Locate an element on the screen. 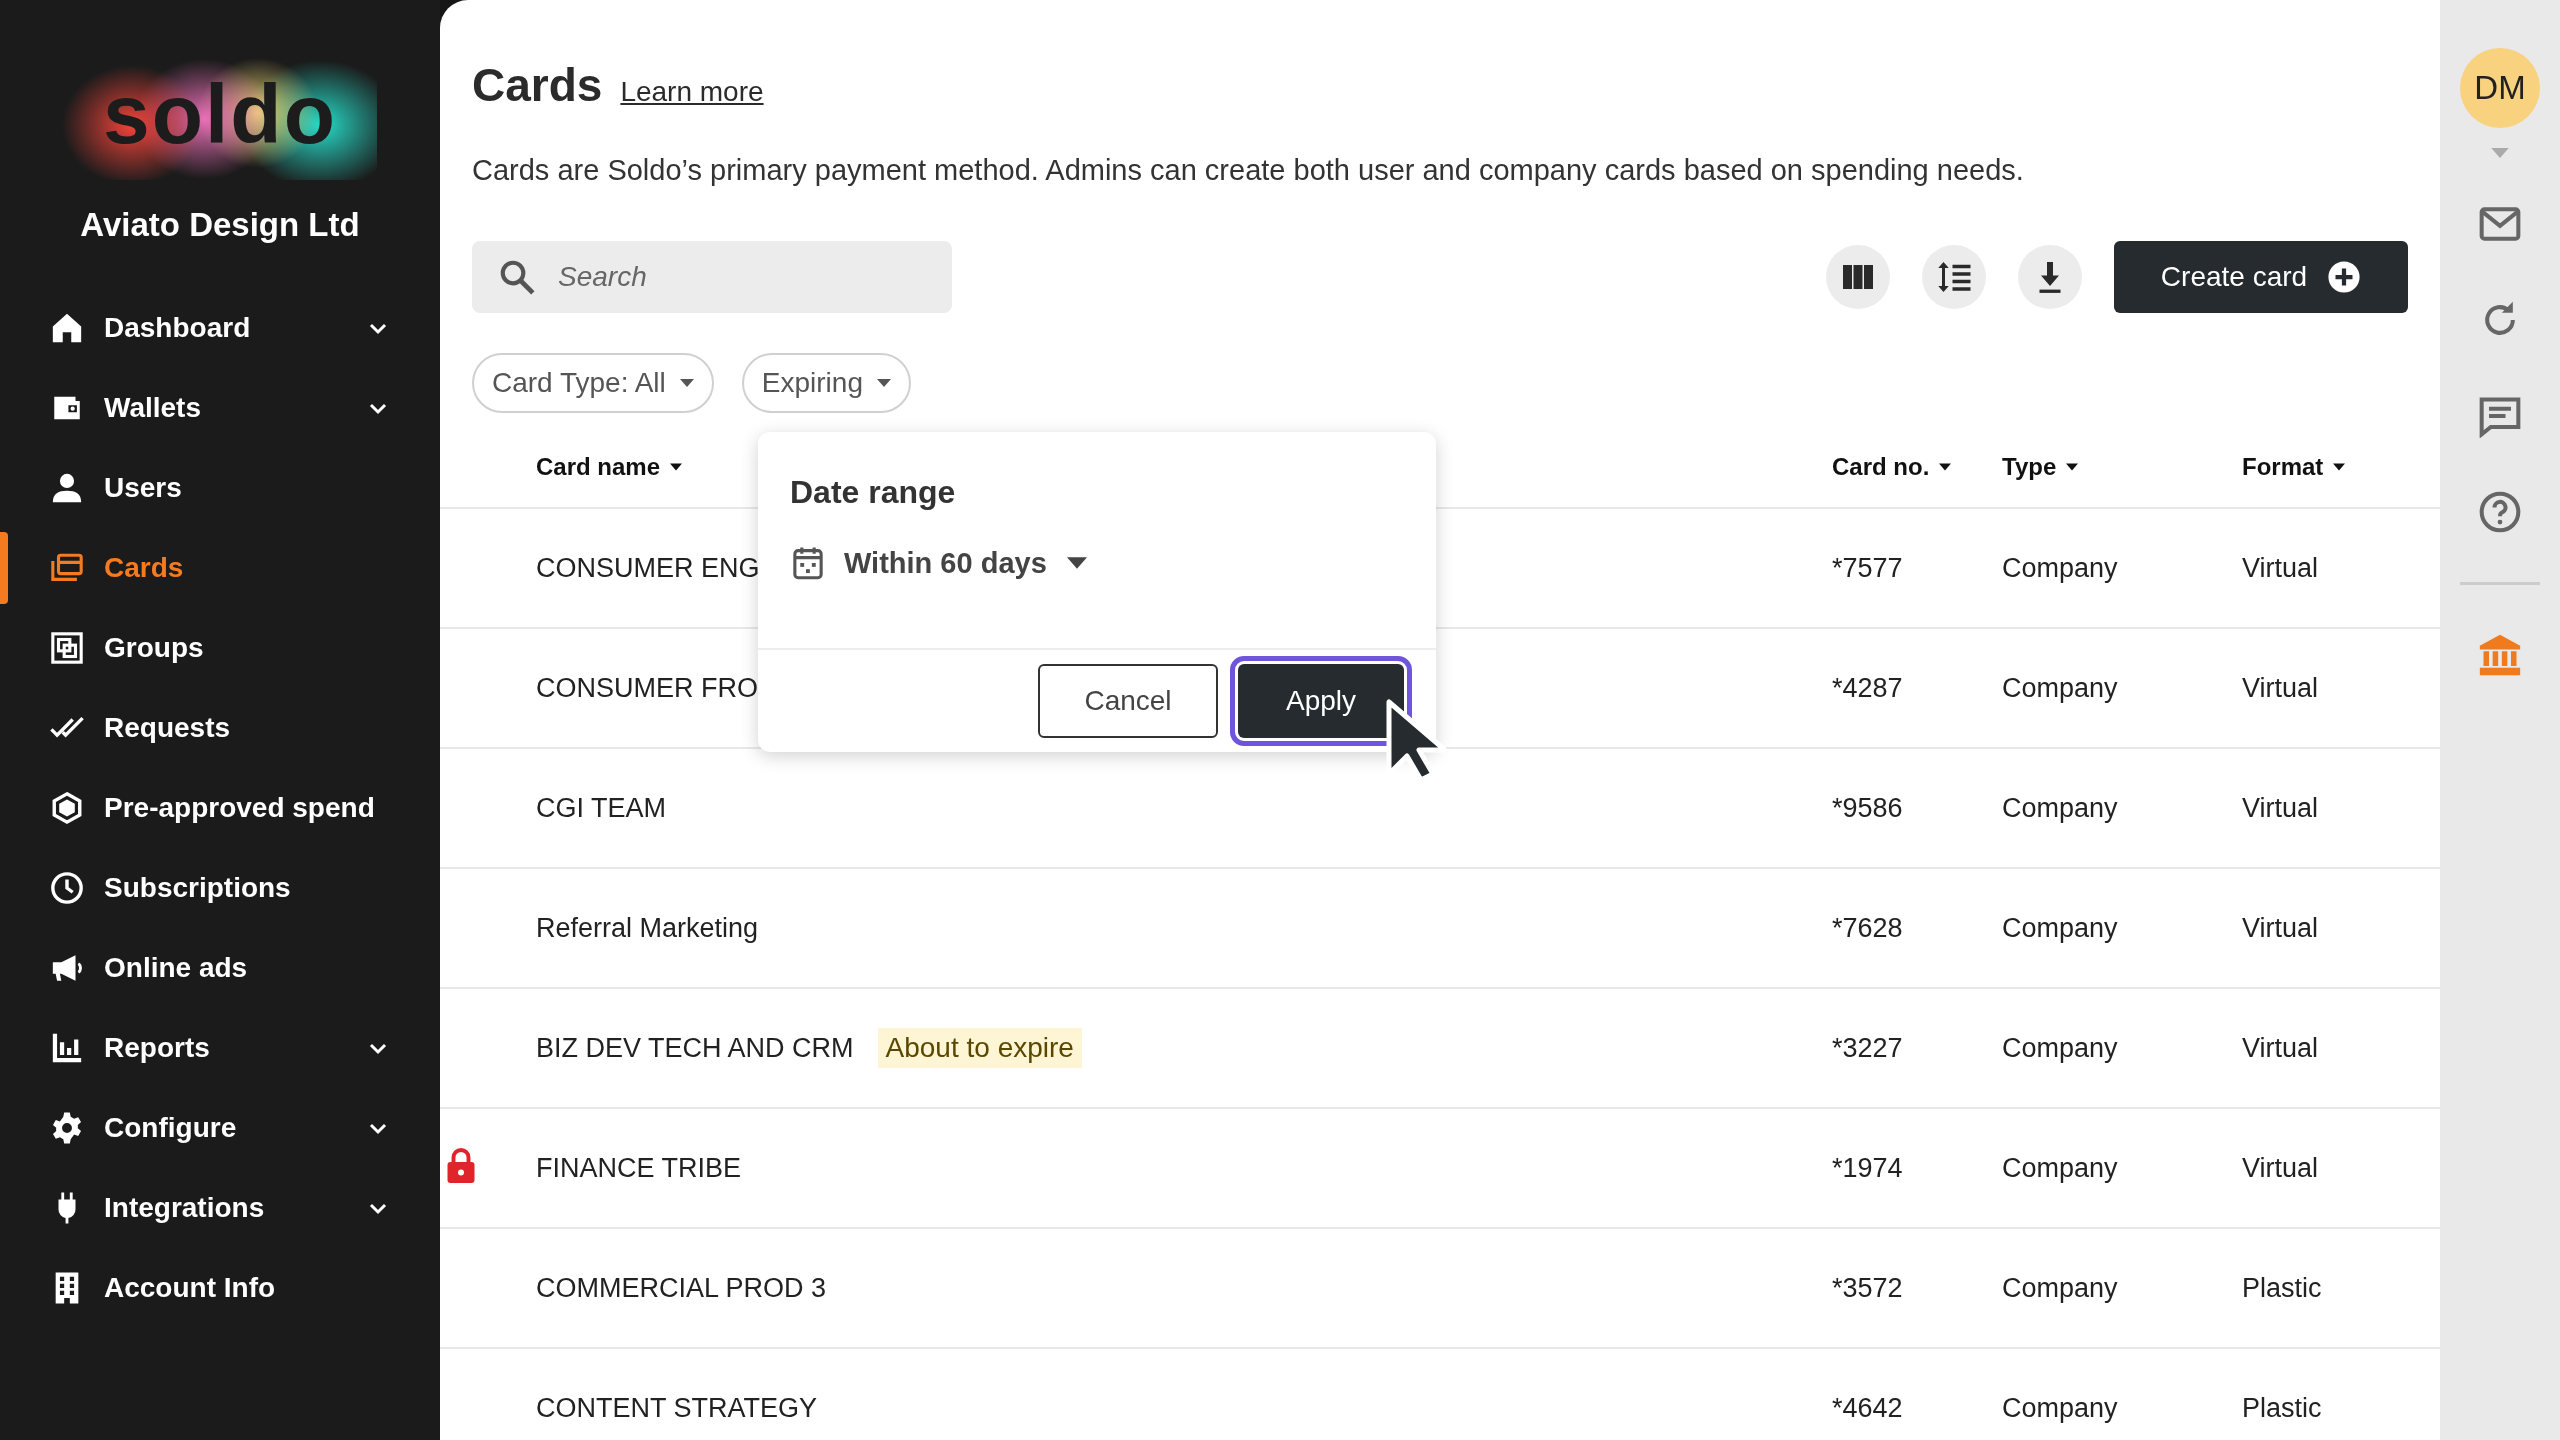 The height and width of the screenshot is (1440, 2560). sidebar-item: Dashboard is located at coordinates (220, 328).